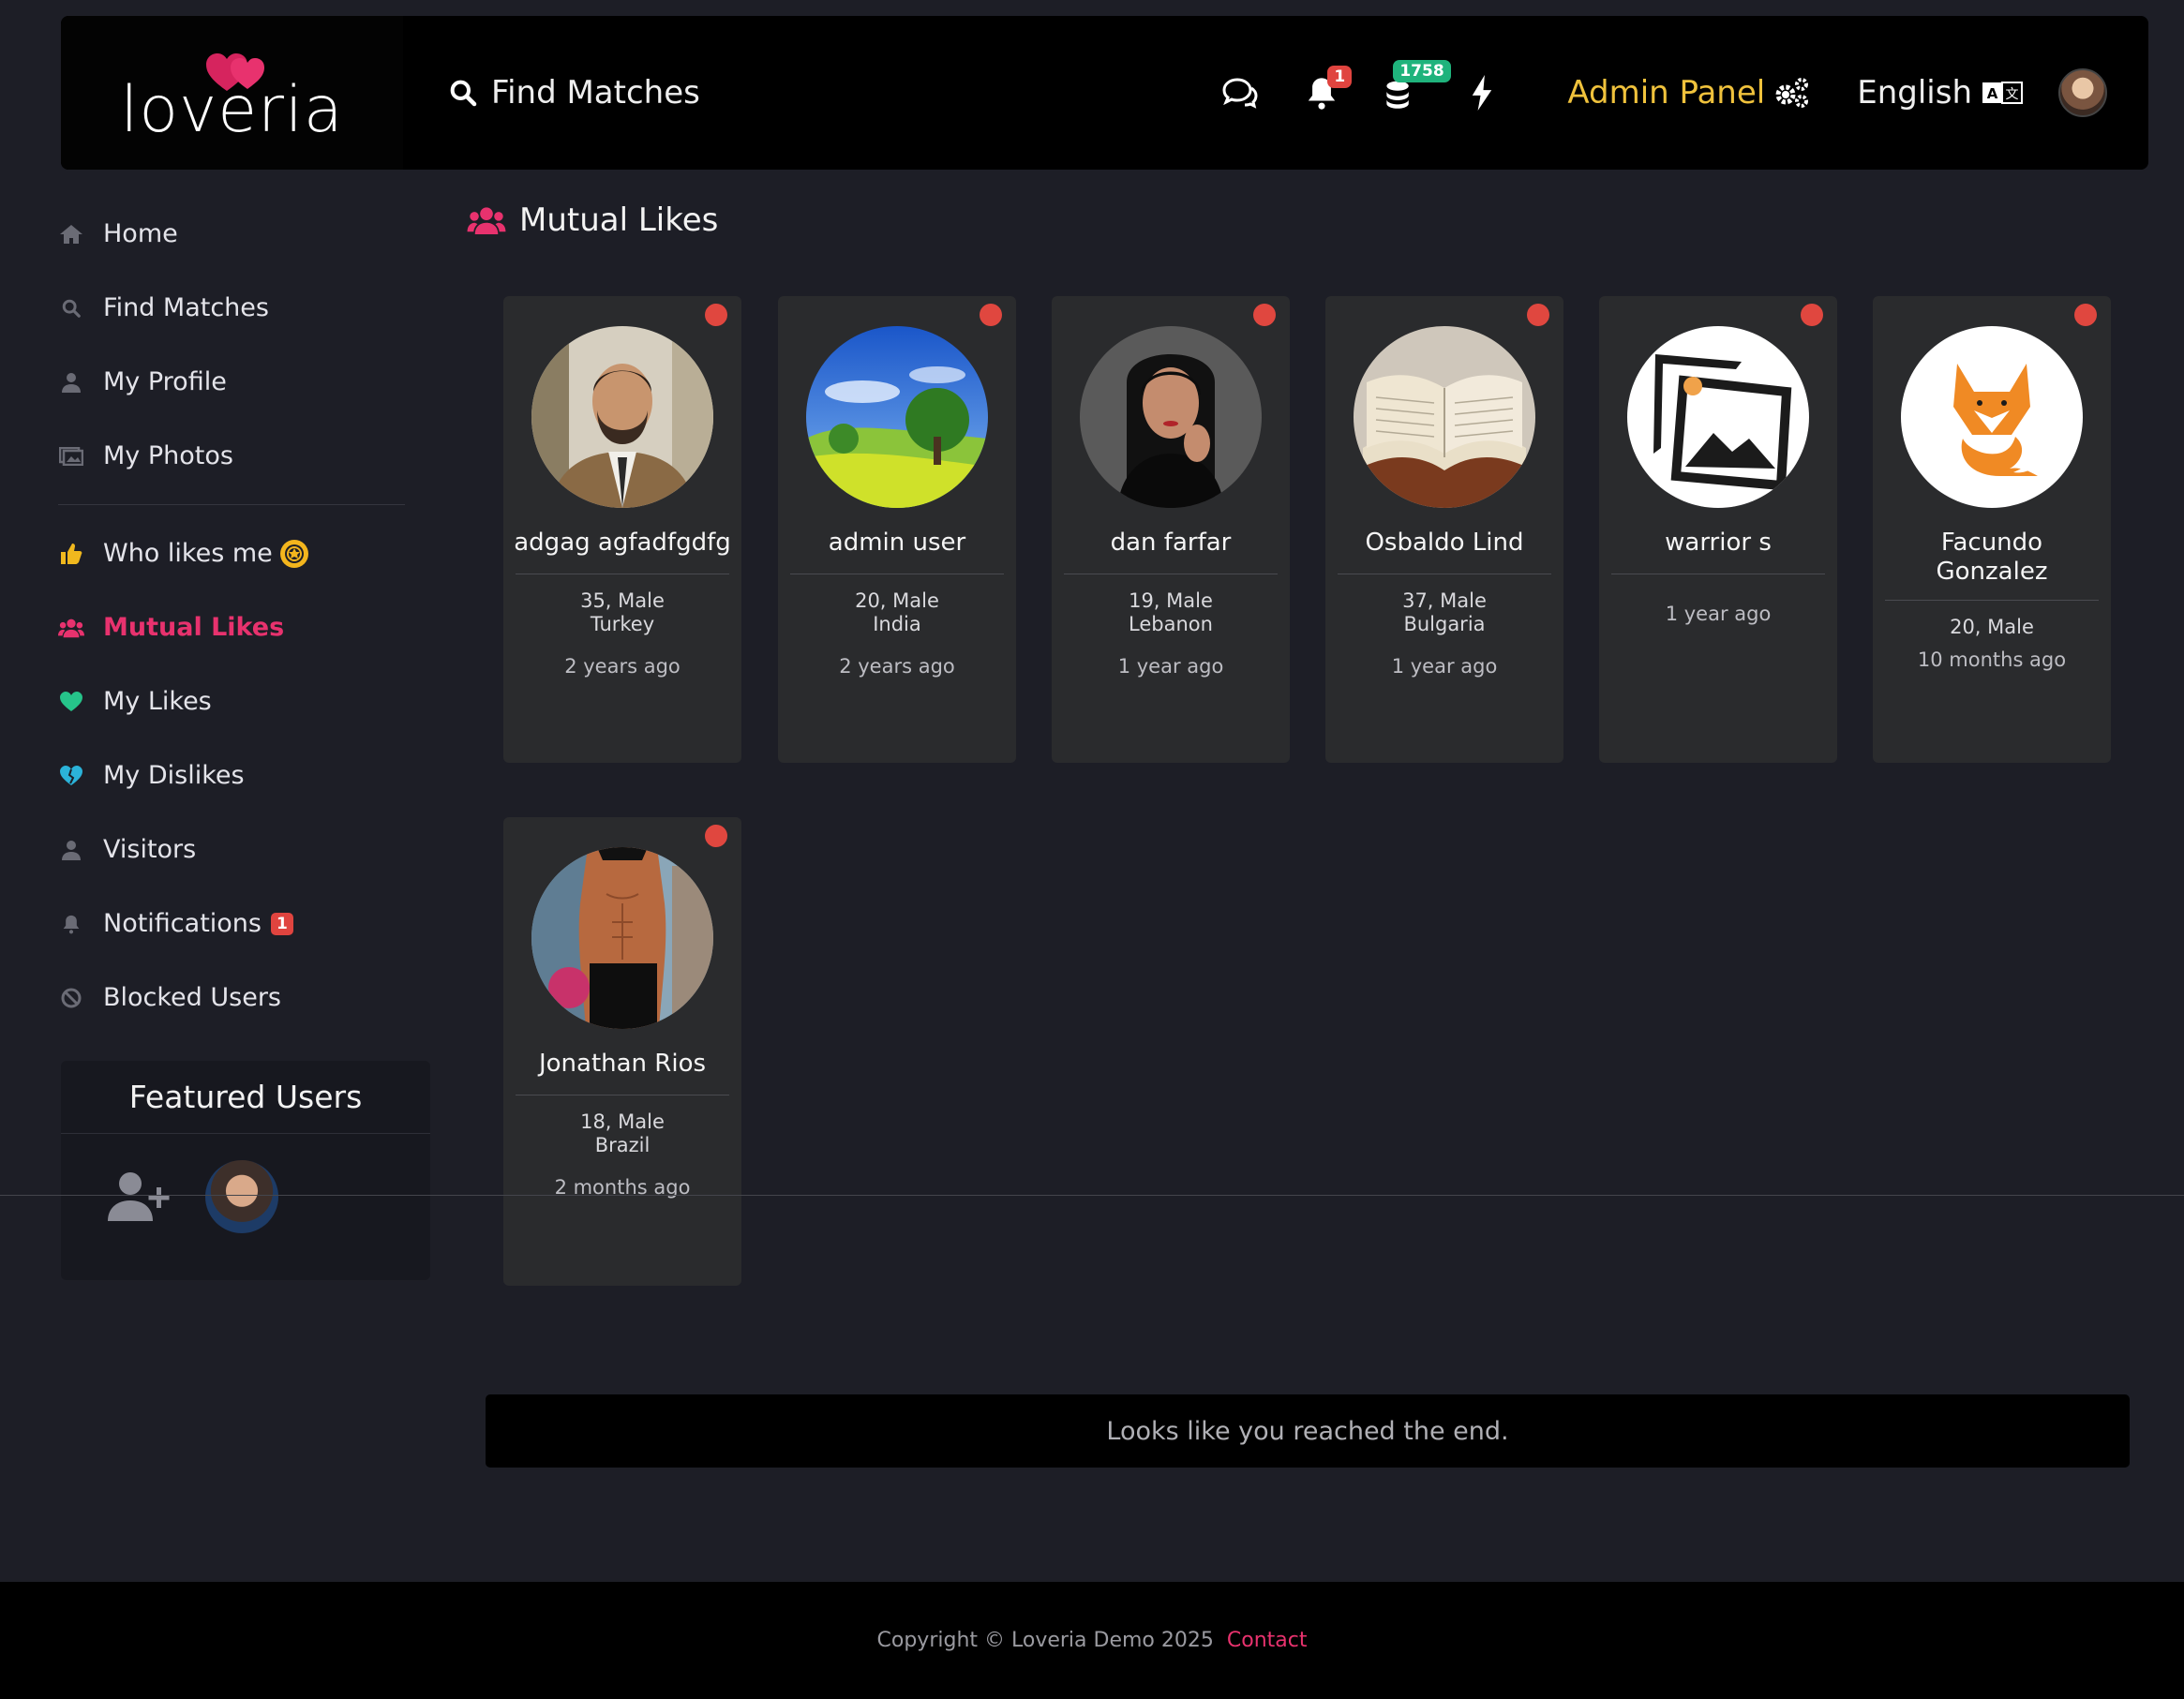 The height and width of the screenshot is (1699, 2184). What do you see at coordinates (242, 1196) in the screenshot?
I see `featured-user-avatar` at bounding box center [242, 1196].